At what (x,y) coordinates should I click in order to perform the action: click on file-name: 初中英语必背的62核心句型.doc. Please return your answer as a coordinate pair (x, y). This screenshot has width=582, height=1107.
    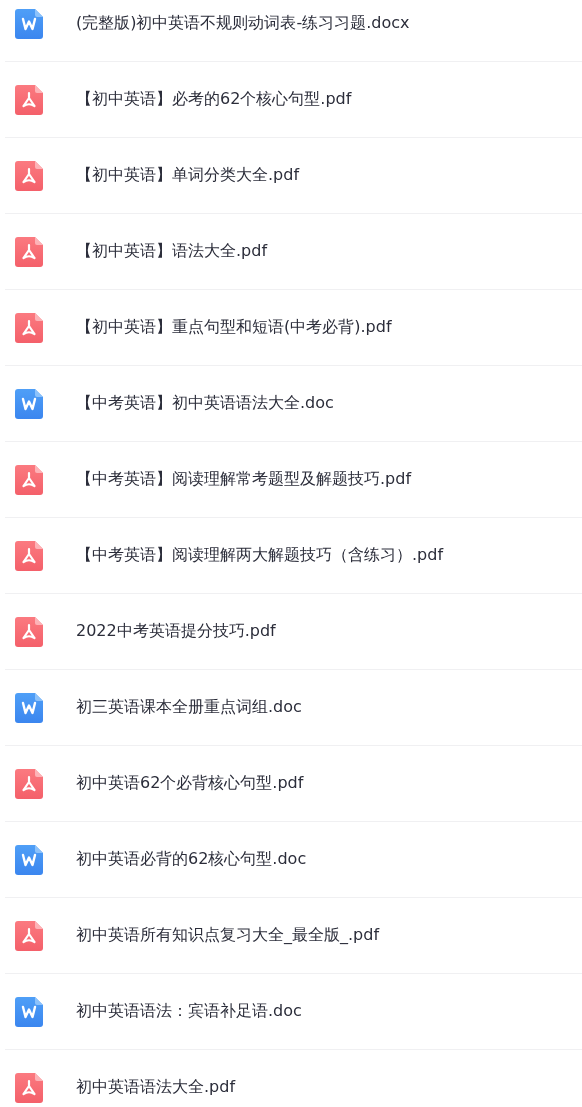
    Looking at the image, I should click on (191, 859).